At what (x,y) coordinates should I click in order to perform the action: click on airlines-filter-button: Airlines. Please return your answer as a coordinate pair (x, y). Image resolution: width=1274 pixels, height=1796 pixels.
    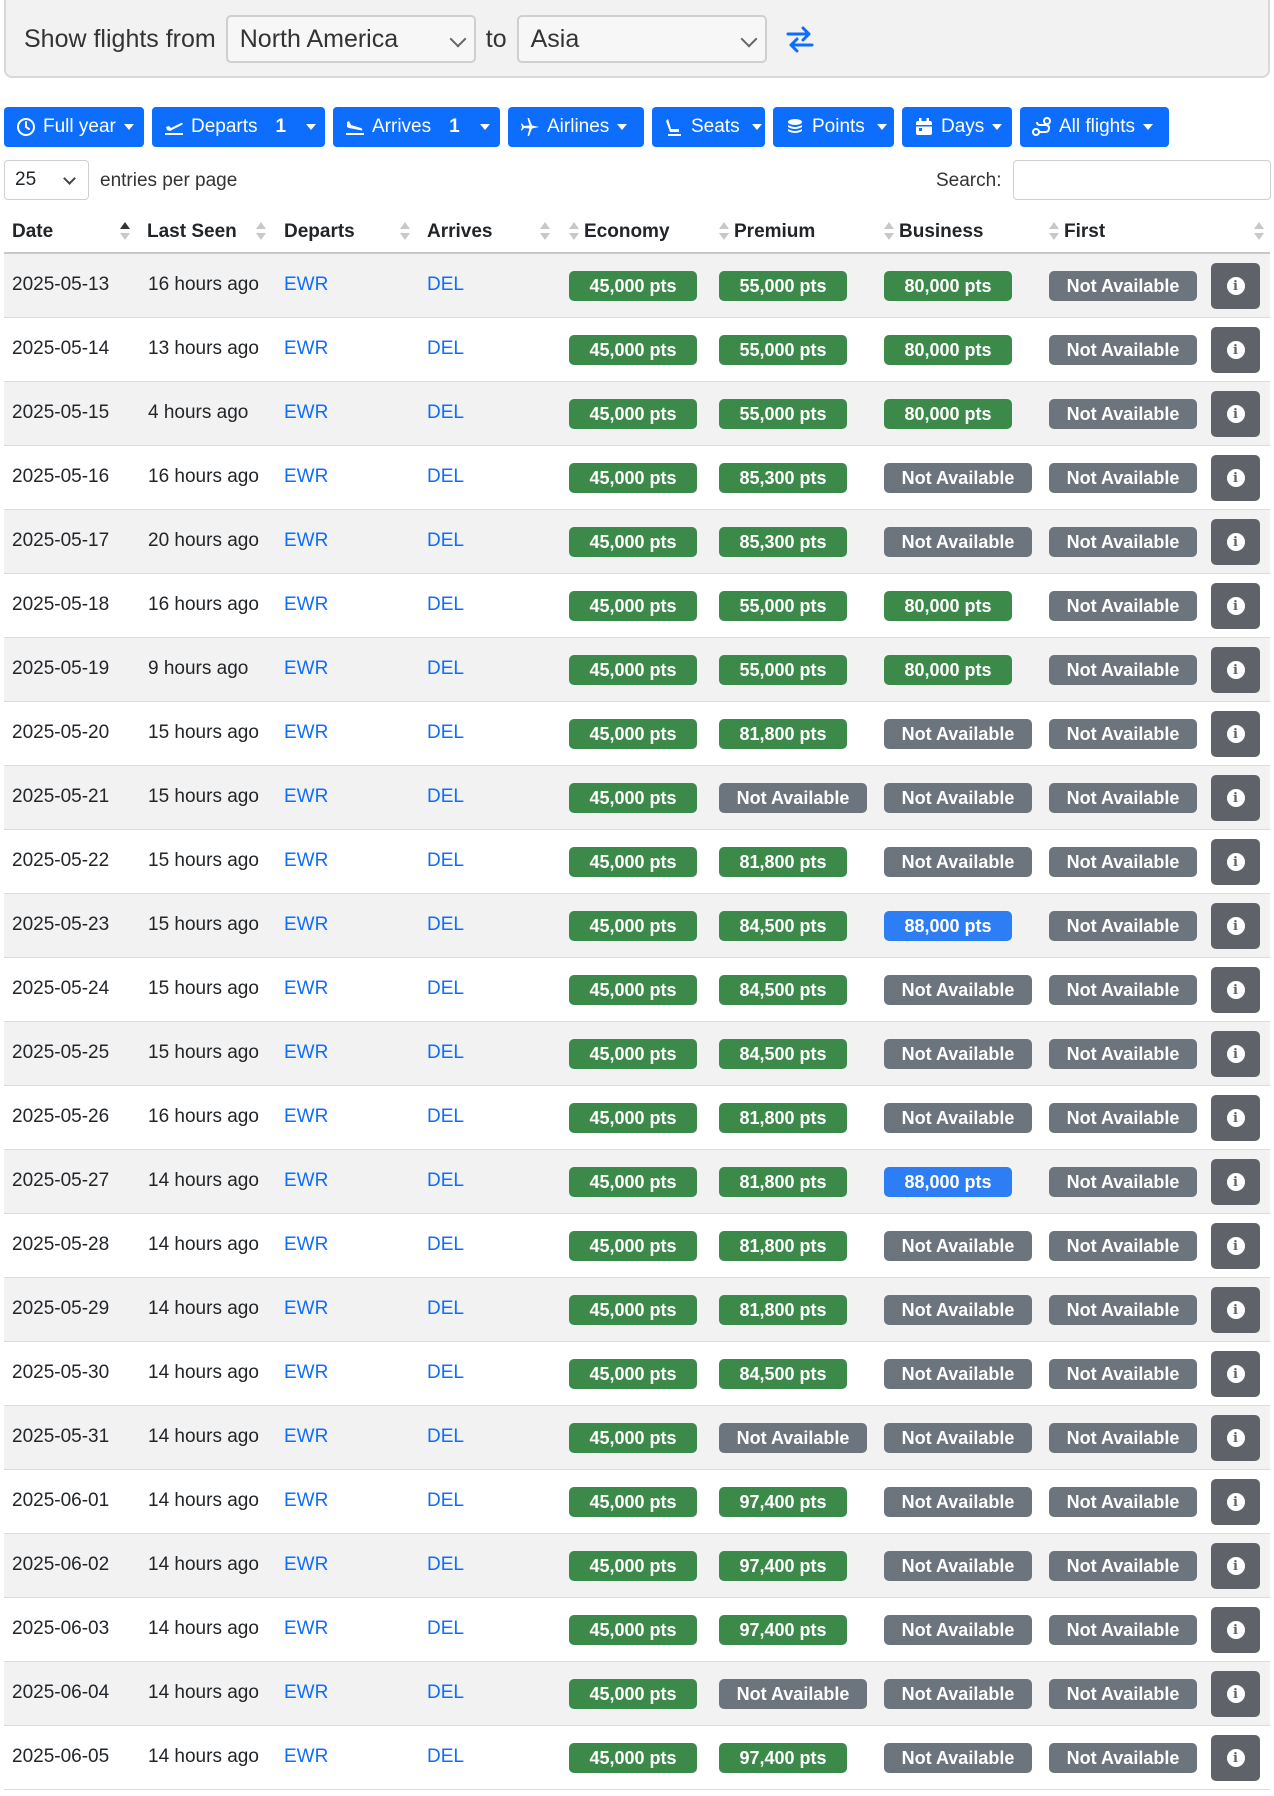
    Looking at the image, I should click on (576, 127).